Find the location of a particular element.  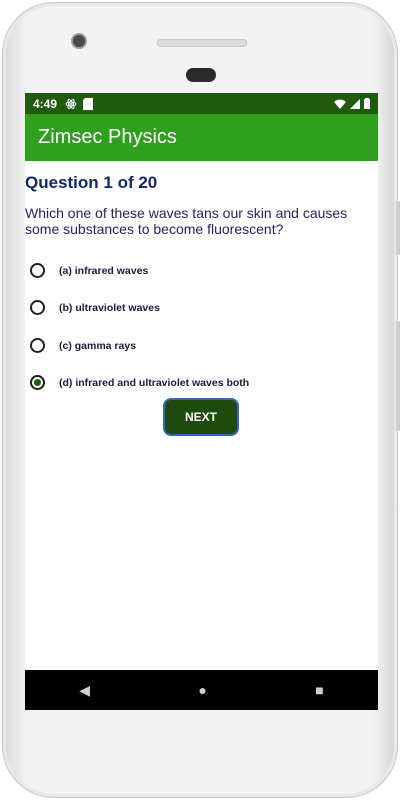

sensor is located at coordinates (201, 75).